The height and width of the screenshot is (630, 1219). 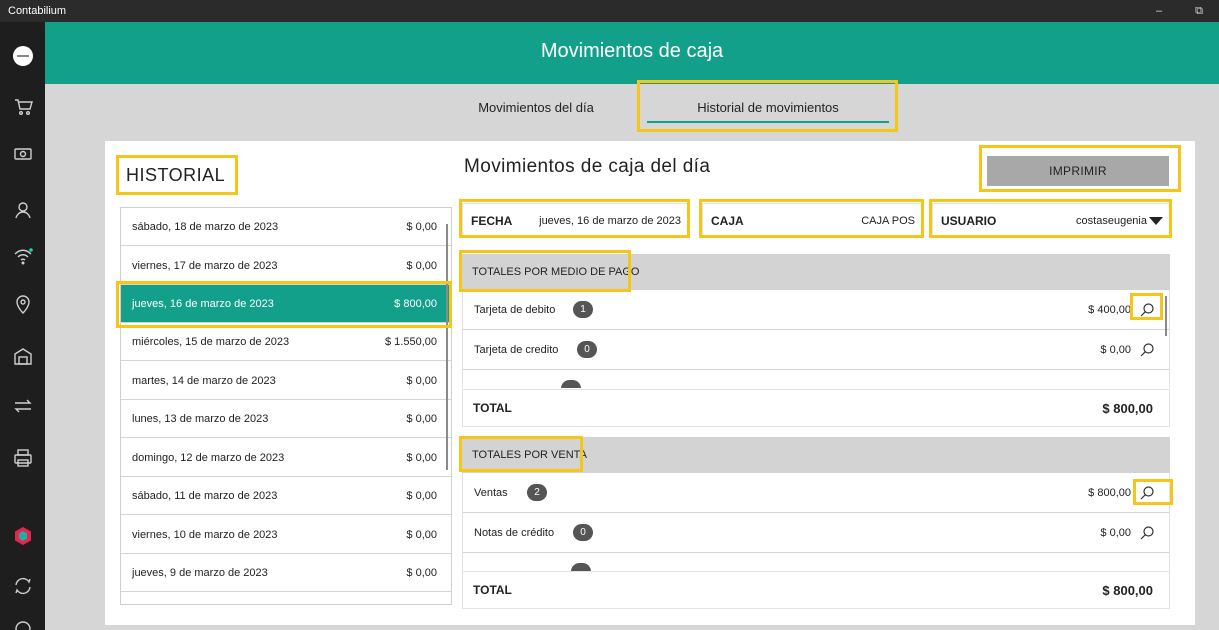 I want to click on caja-label: CAJA, so click(x=727, y=220).